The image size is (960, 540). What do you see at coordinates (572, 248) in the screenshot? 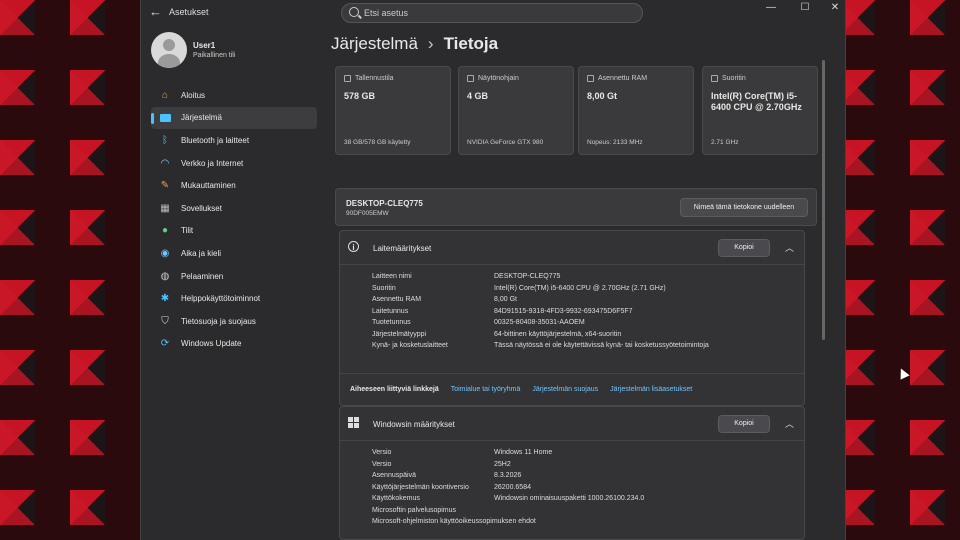
I see `device-specs-header: i Laitemääritykset Kopioi ︿` at bounding box center [572, 248].